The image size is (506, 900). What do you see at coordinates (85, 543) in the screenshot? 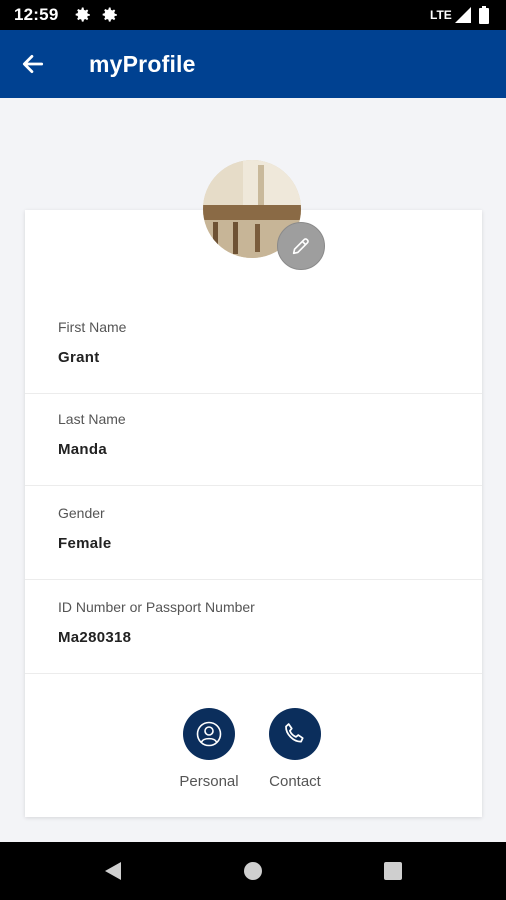
I see `gender-value: Female` at bounding box center [85, 543].